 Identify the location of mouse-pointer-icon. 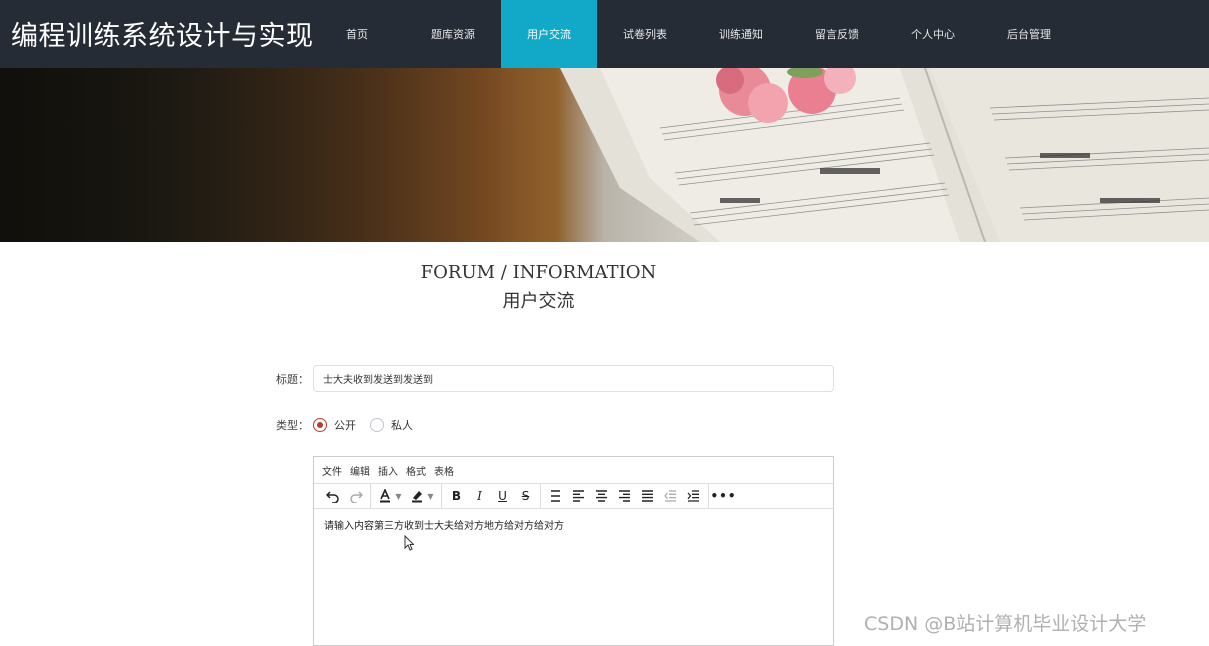
(409, 543).